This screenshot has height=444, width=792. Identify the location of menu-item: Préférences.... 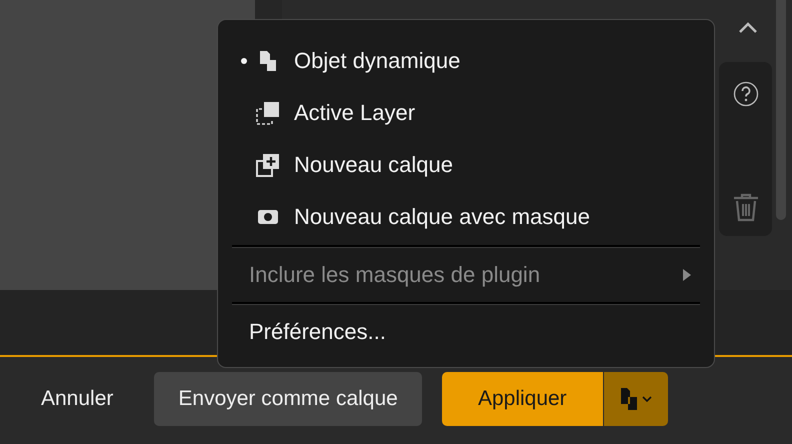
(466, 332).